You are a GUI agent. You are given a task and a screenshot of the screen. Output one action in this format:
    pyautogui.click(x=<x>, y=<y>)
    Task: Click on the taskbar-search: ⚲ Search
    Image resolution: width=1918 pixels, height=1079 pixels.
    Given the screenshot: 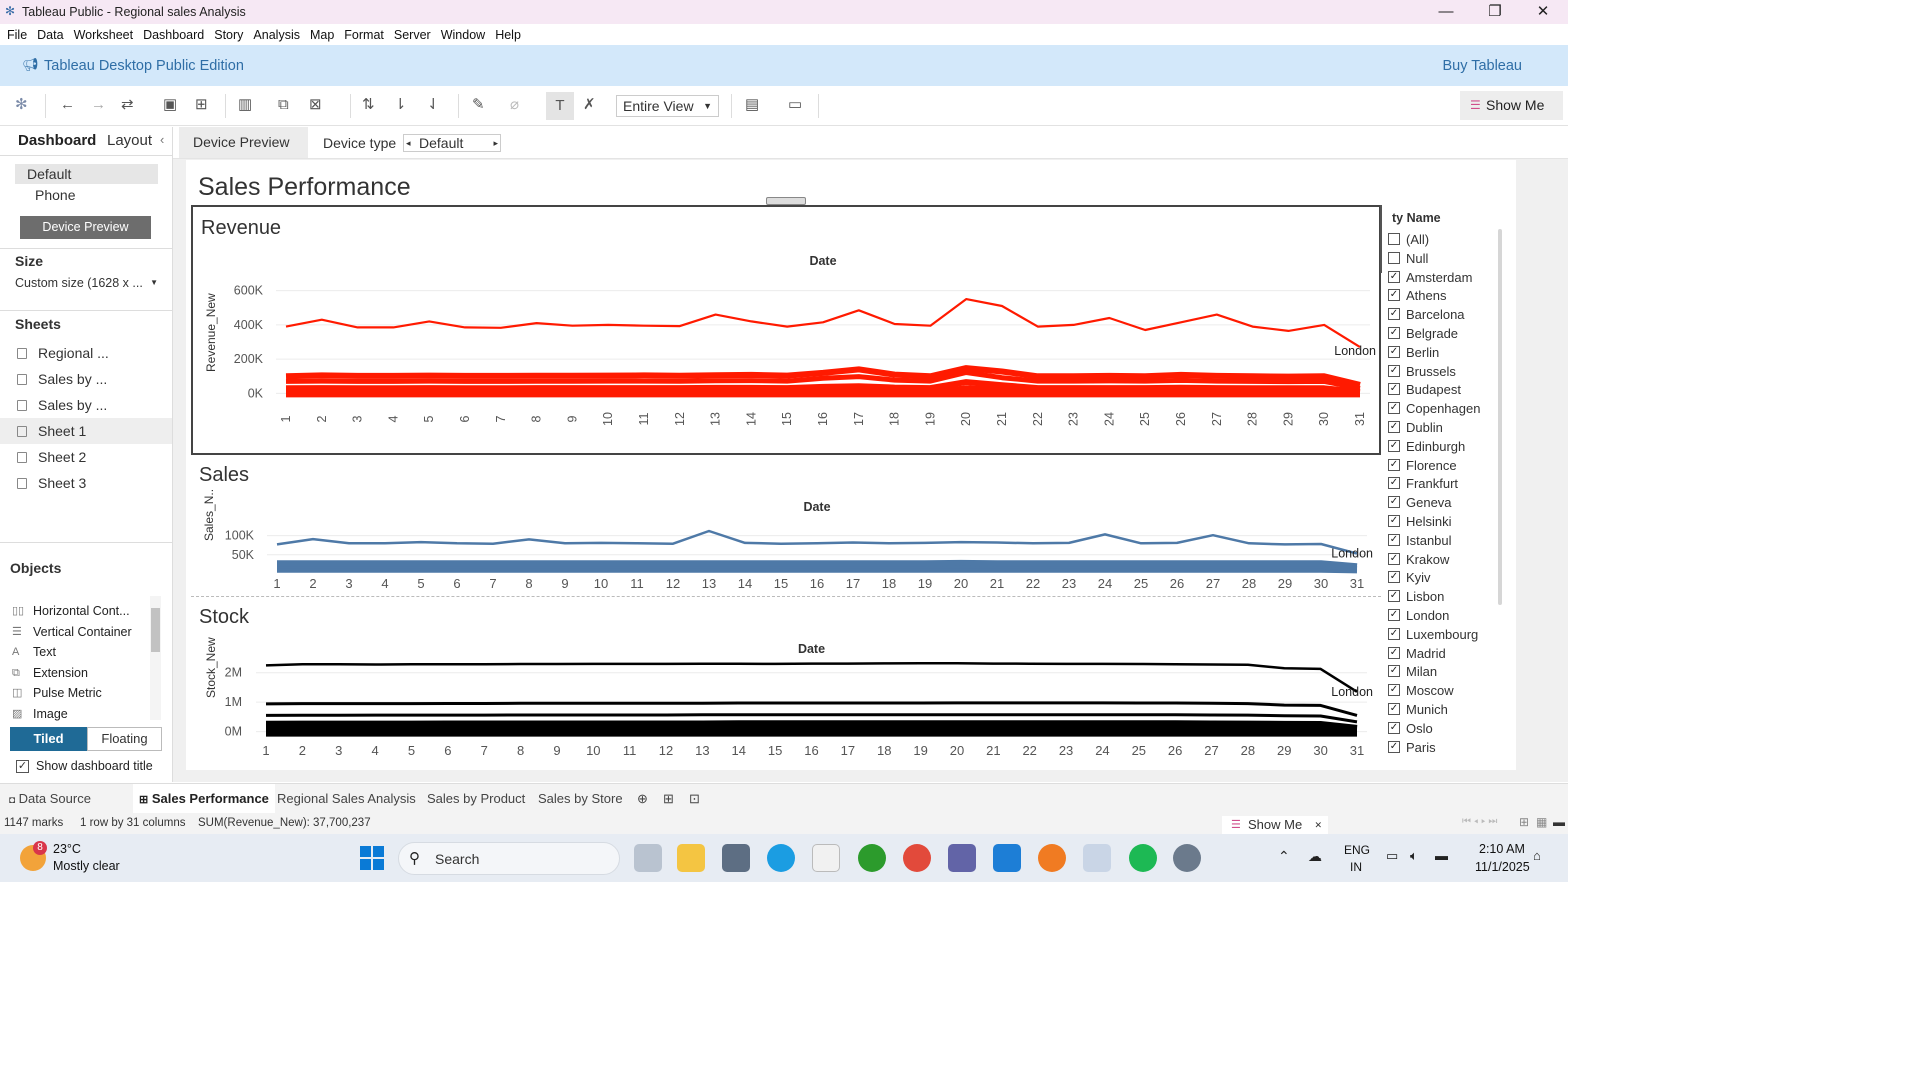 What is the action you would take?
    pyautogui.click(x=509, y=858)
    